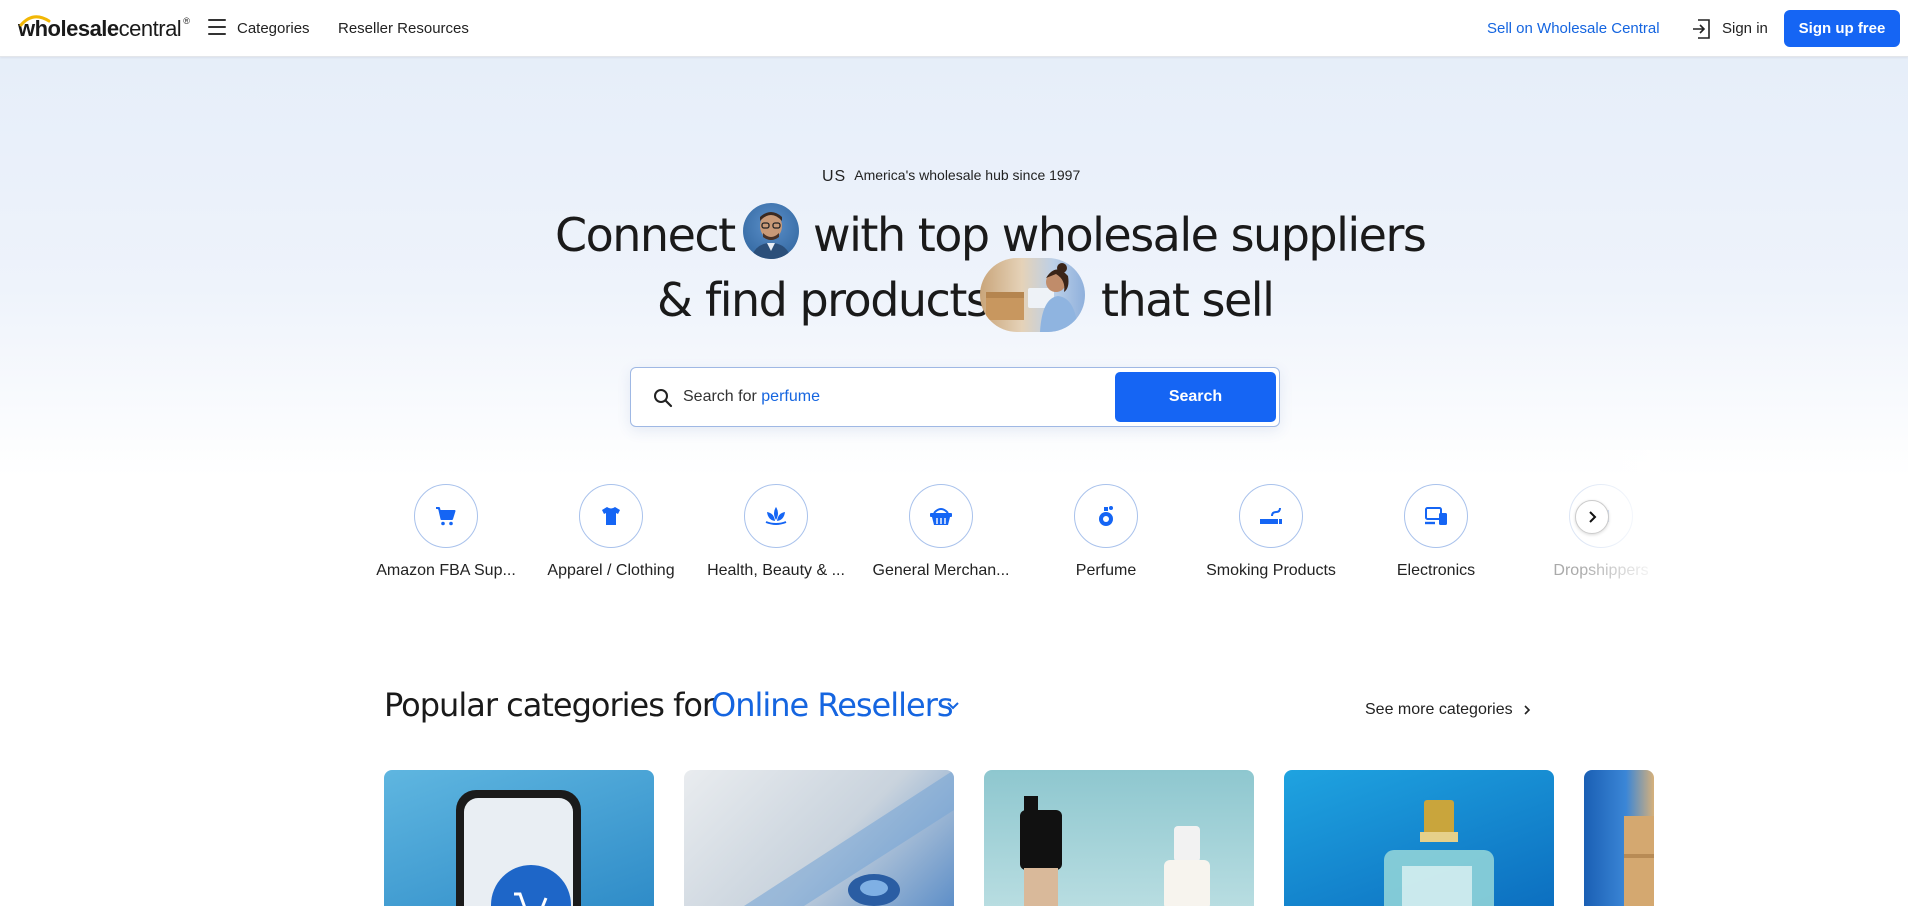  I want to click on cart-icon, so click(446, 516).